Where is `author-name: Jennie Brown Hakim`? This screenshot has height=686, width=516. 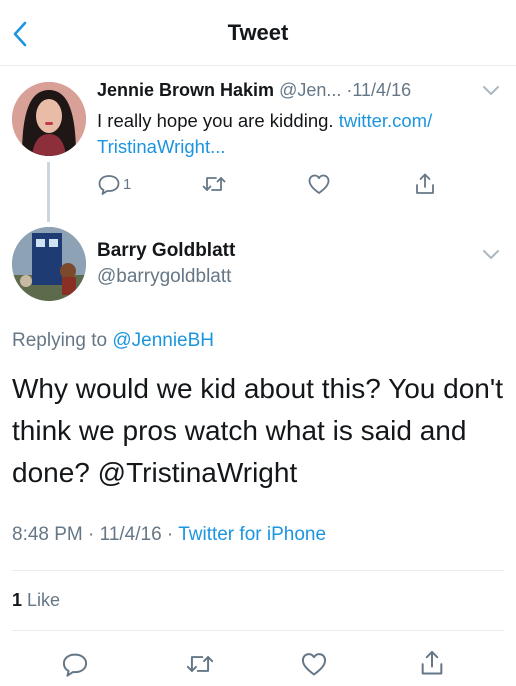 author-name: Jennie Brown Hakim is located at coordinates (185, 90).